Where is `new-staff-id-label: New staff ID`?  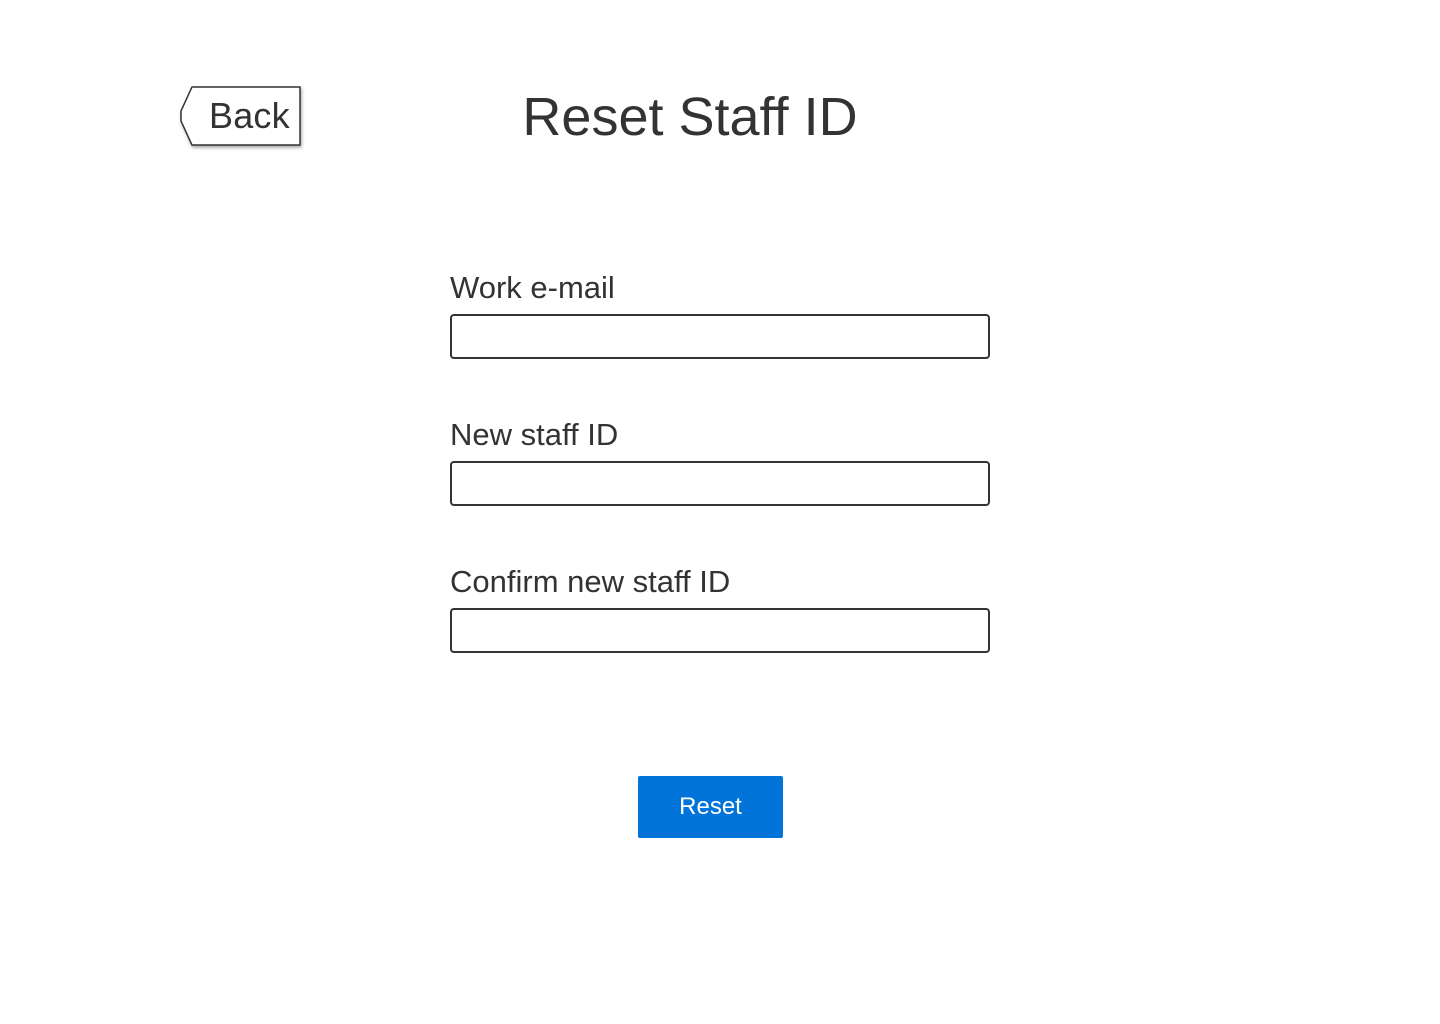
new-staff-id-label: New staff ID is located at coordinates (534, 434).